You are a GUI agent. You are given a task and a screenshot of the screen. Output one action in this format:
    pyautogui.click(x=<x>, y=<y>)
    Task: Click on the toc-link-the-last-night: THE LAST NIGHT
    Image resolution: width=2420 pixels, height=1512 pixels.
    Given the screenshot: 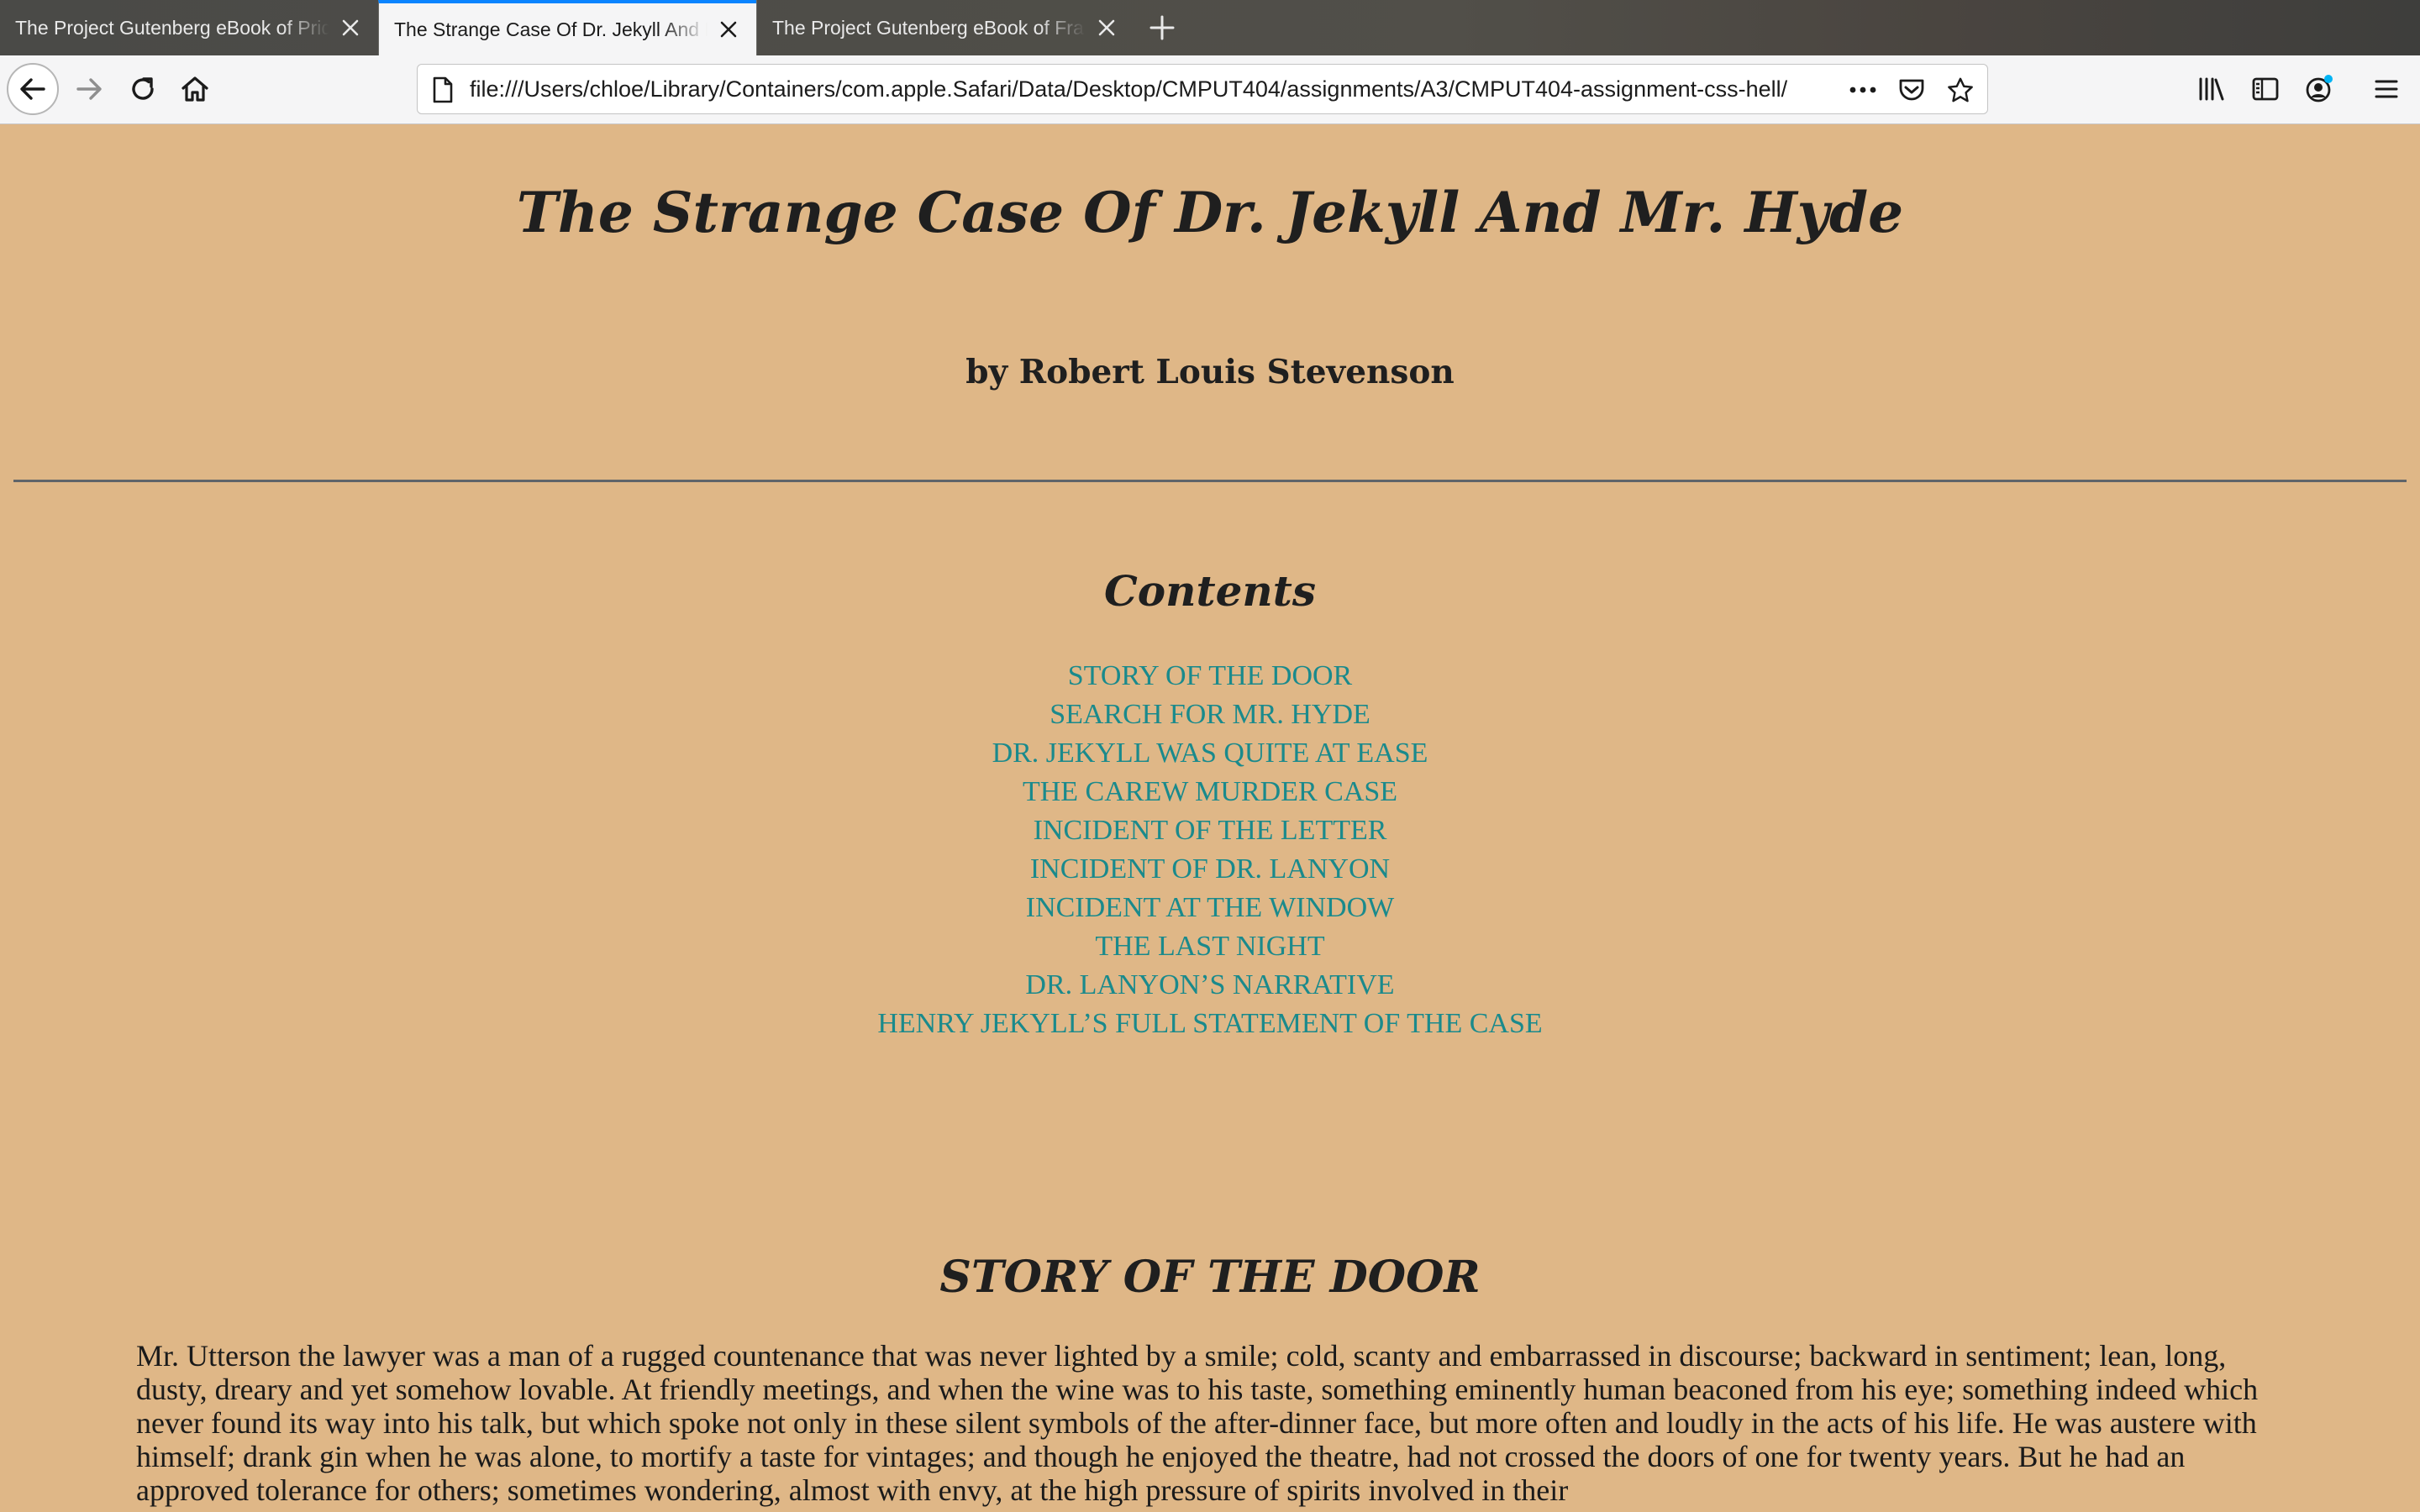 What is the action you would take?
    pyautogui.click(x=1209, y=946)
    